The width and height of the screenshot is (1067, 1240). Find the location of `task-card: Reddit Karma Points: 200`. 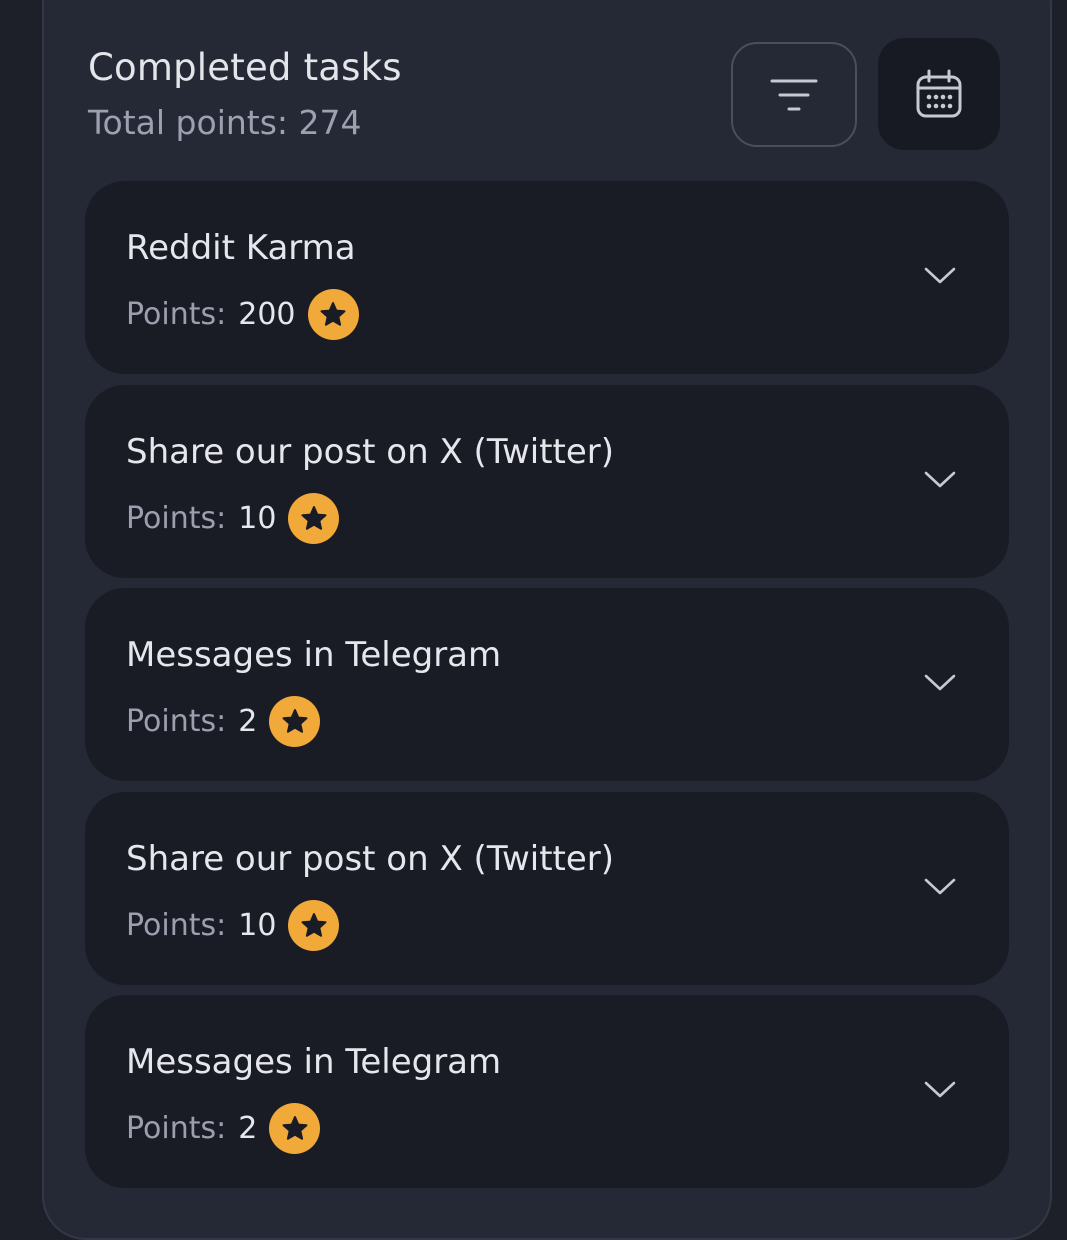

task-card: Reddit Karma Points: 200 is located at coordinates (547, 277).